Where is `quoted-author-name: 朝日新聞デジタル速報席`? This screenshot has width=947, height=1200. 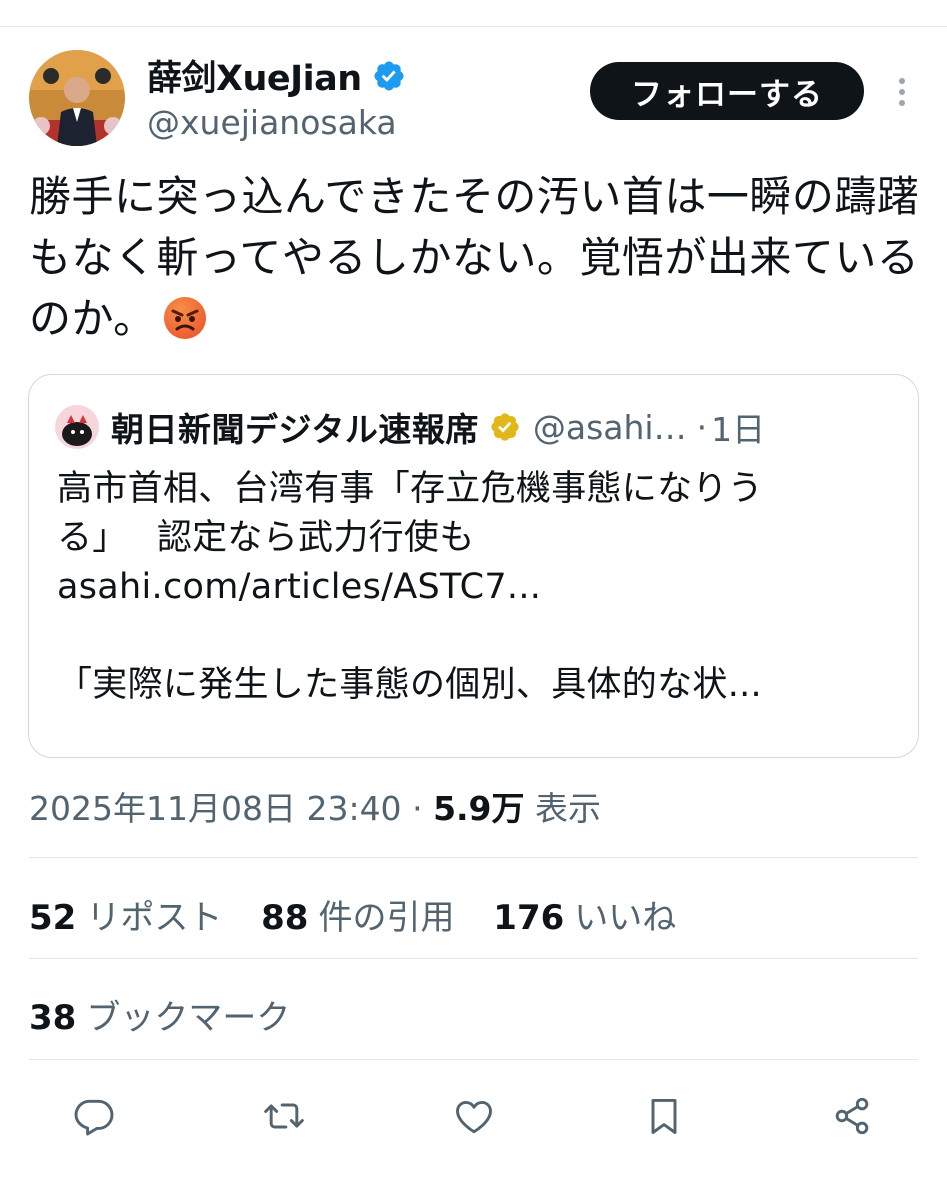 quoted-author-name: 朝日新聞デジタル速報席 is located at coordinates (295, 429).